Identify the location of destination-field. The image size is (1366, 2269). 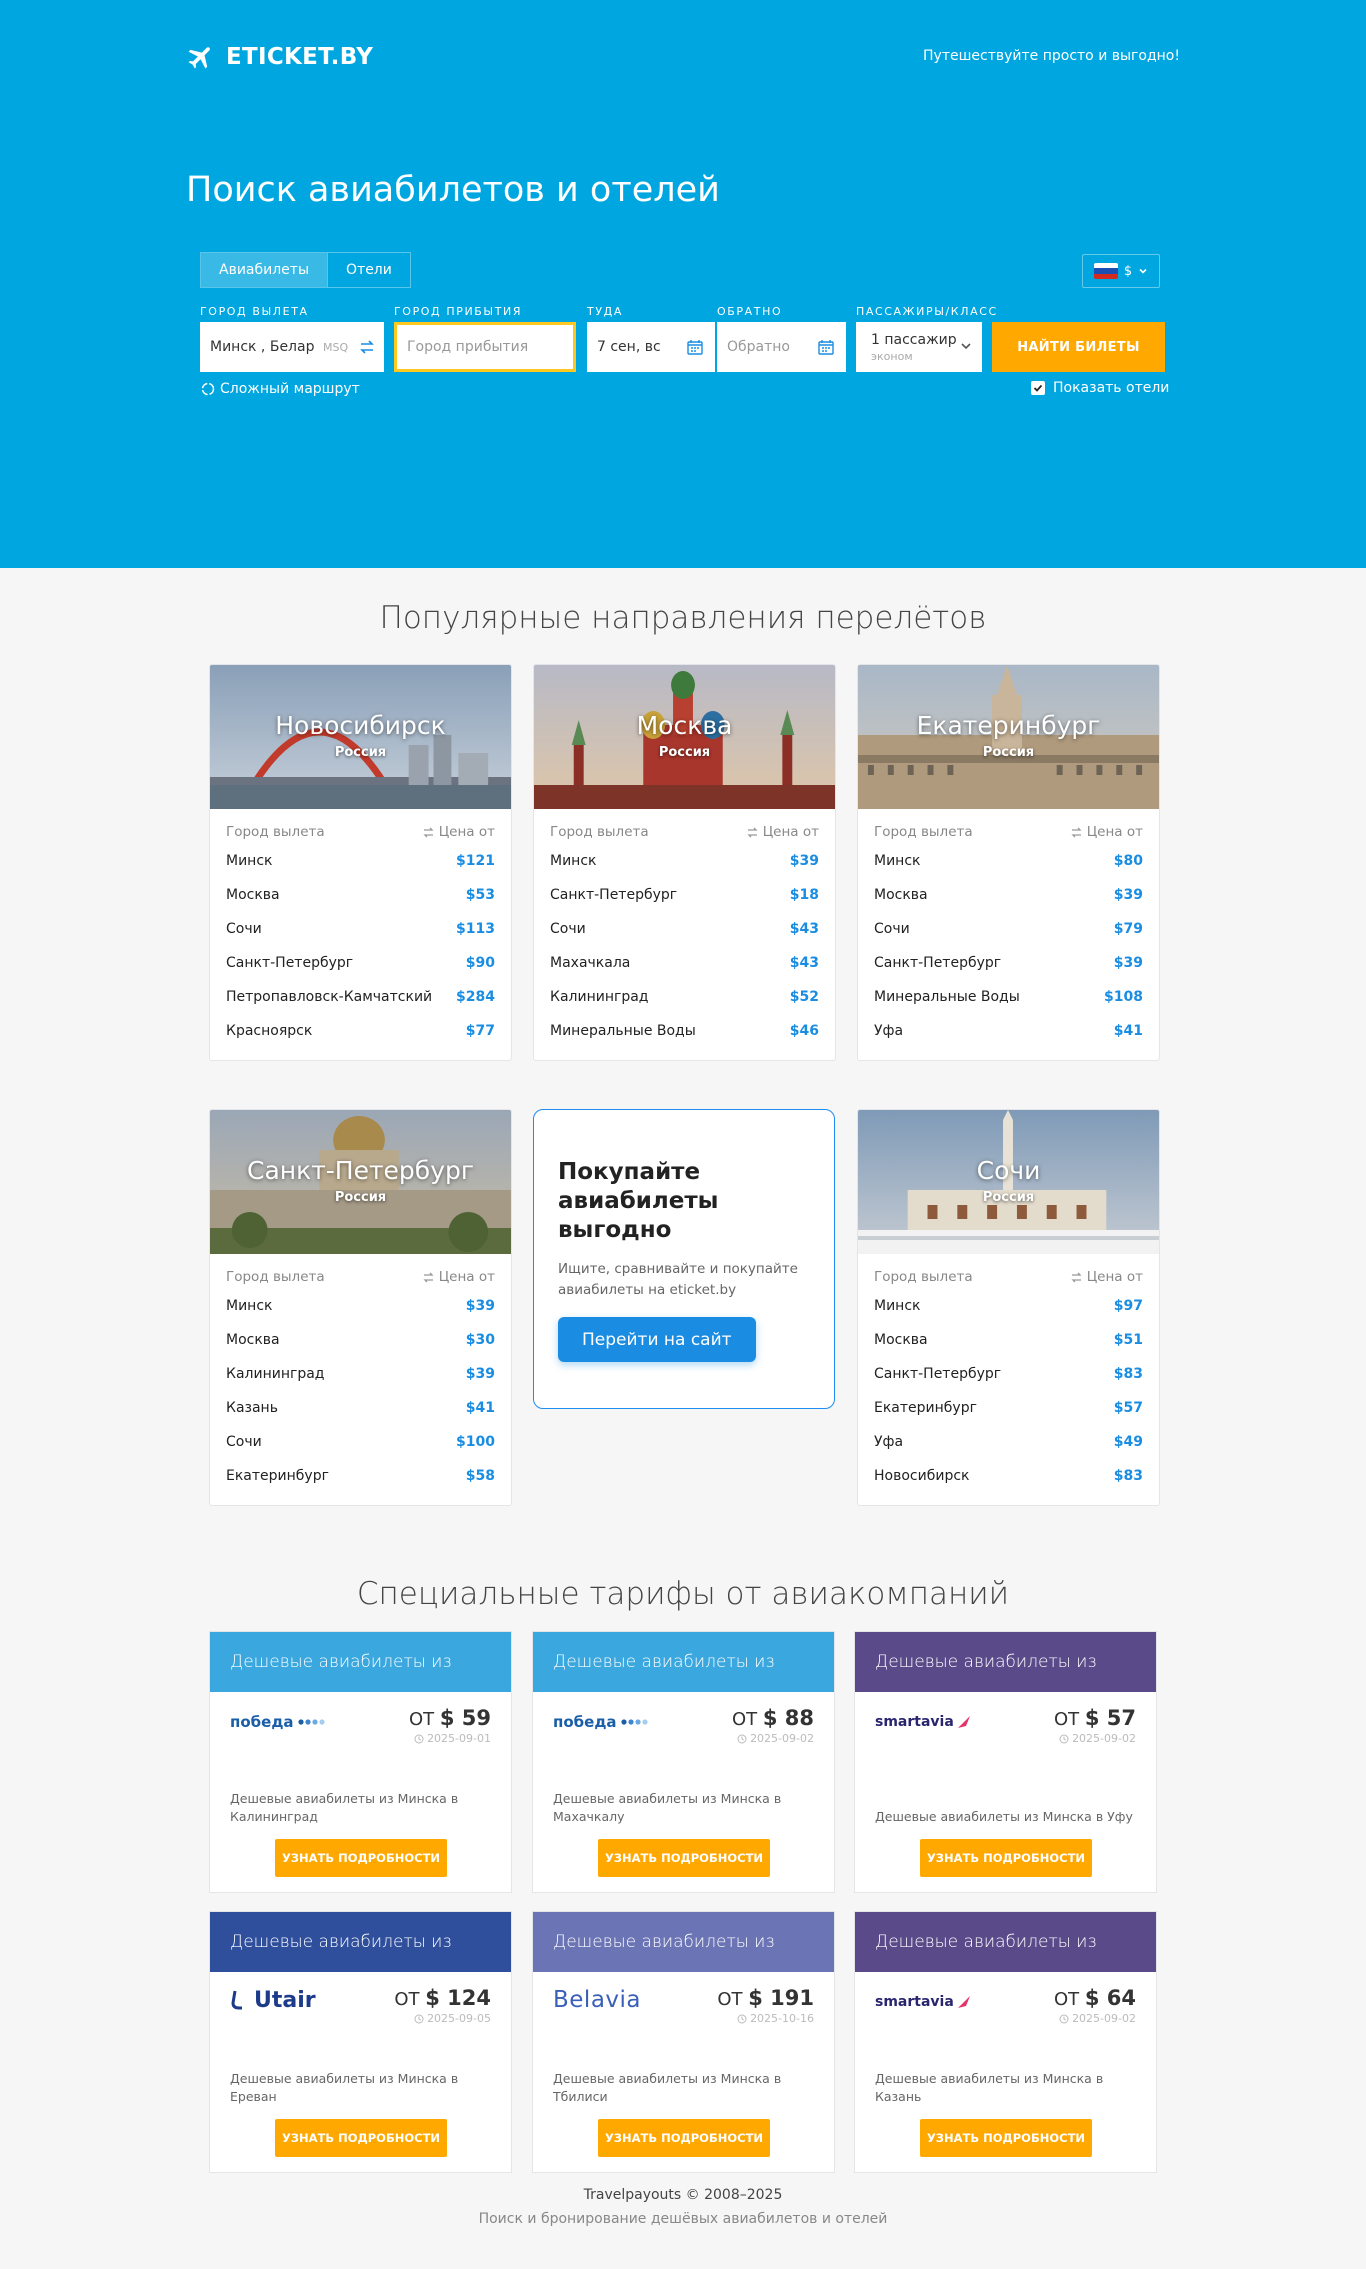
(485, 347).